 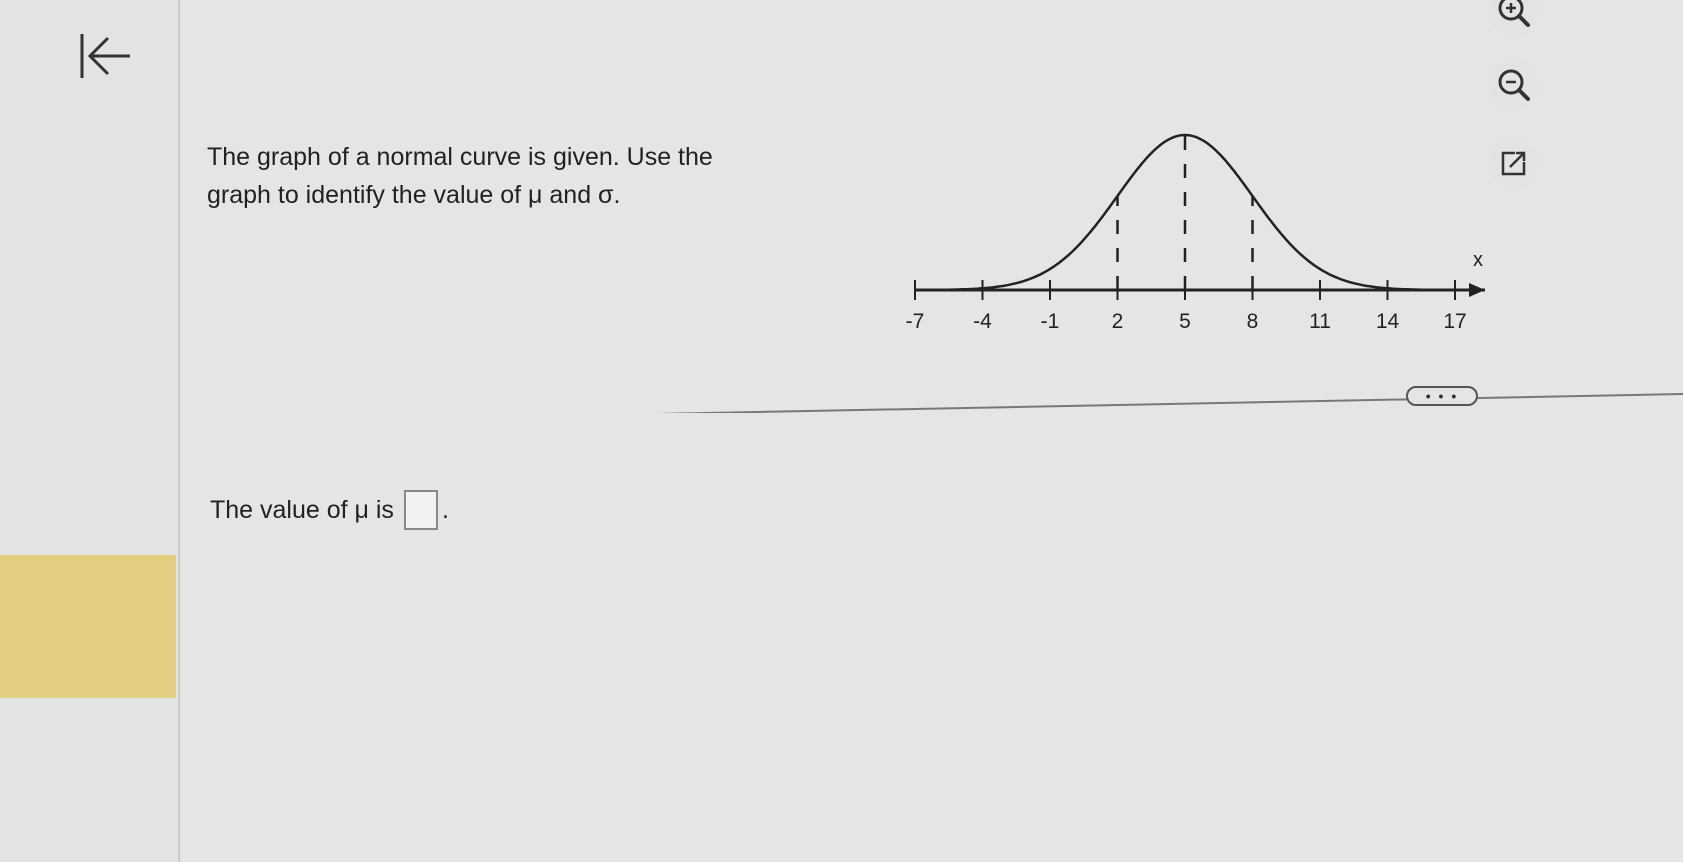 I want to click on zoom-out-button, so click(x=1513, y=85).